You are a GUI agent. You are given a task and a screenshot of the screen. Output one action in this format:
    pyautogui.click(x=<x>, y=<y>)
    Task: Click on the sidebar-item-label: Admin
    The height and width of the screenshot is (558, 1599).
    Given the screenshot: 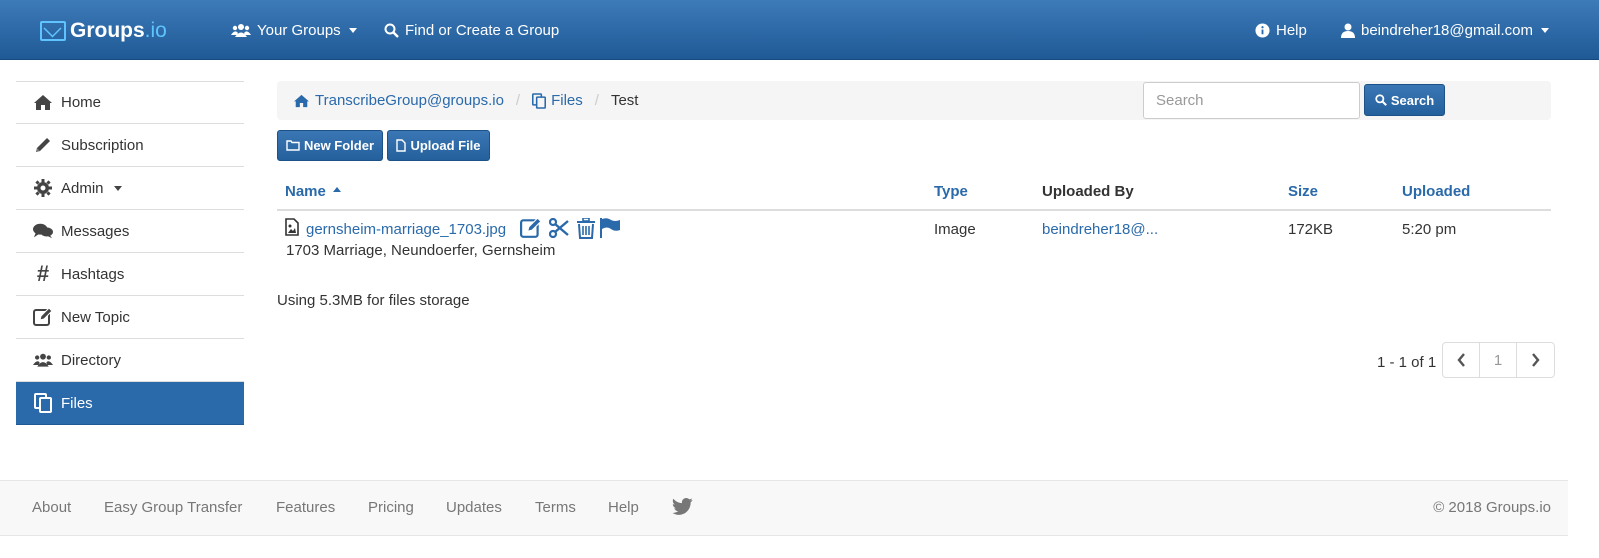 What is the action you would take?
    pyautogui.click(x=82, y=188)
    